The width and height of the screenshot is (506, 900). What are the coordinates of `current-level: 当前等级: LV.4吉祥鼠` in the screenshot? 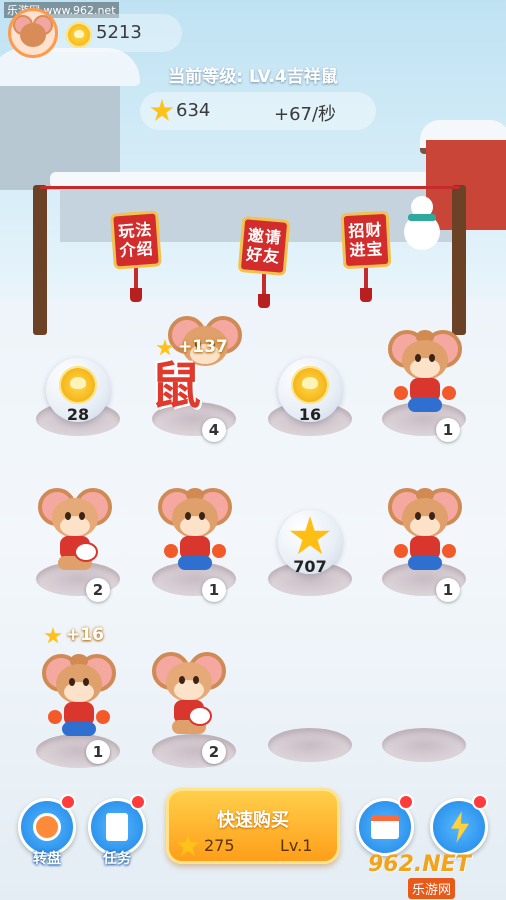 It's located at (253, 77).